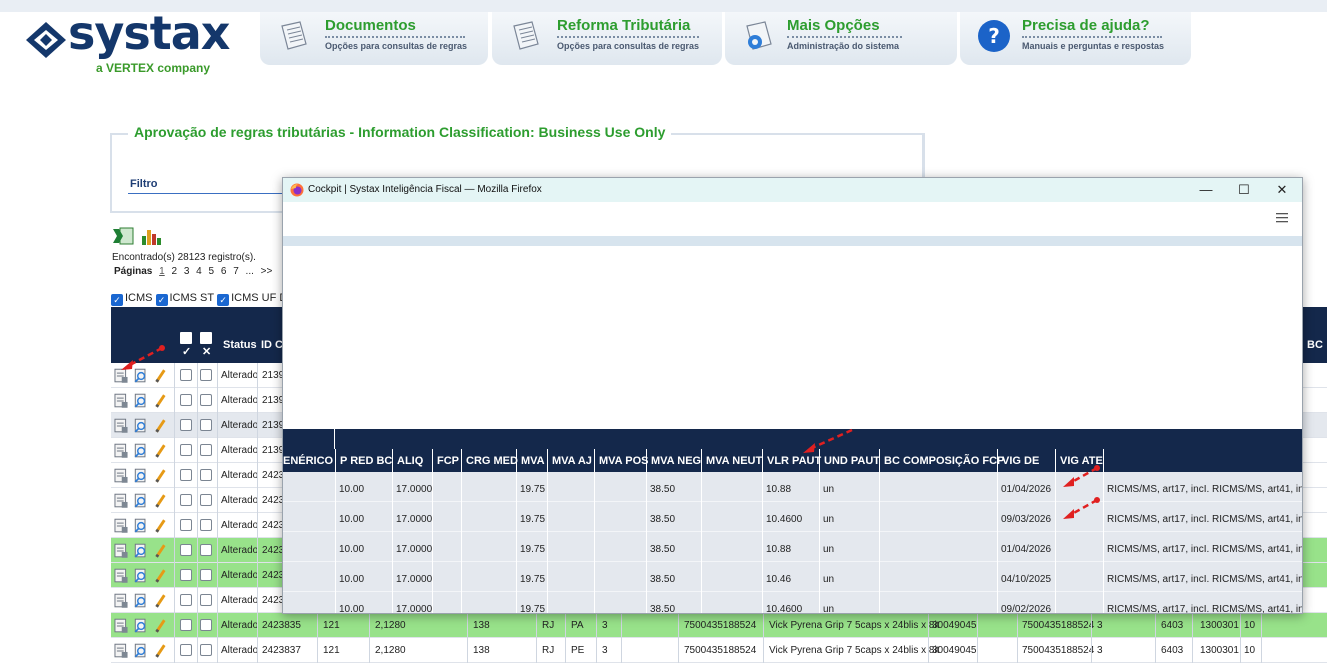  Describe the element at coordinates (1020, 461) in the screenshot. I see `popup-column-header: VIG DE` at that location.